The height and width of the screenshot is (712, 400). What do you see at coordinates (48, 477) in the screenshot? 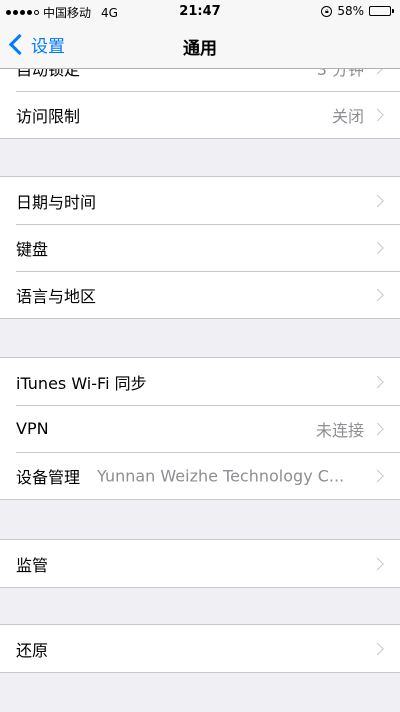
I see `settings-row-label: 设备管理` at bounding box center [48, 477].